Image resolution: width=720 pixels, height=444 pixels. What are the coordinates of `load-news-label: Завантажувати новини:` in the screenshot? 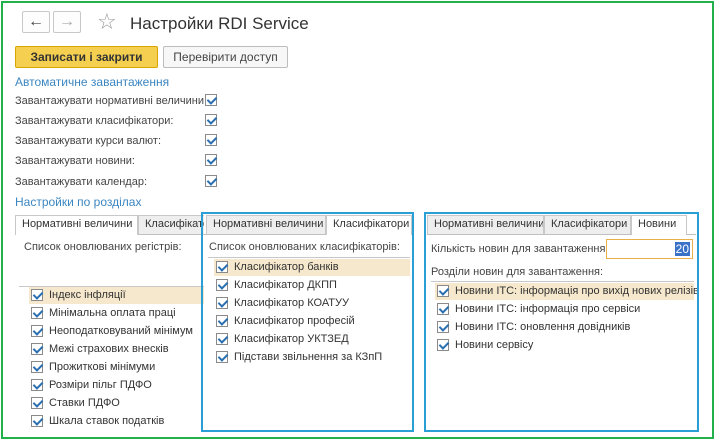 It's located at (75, 161).